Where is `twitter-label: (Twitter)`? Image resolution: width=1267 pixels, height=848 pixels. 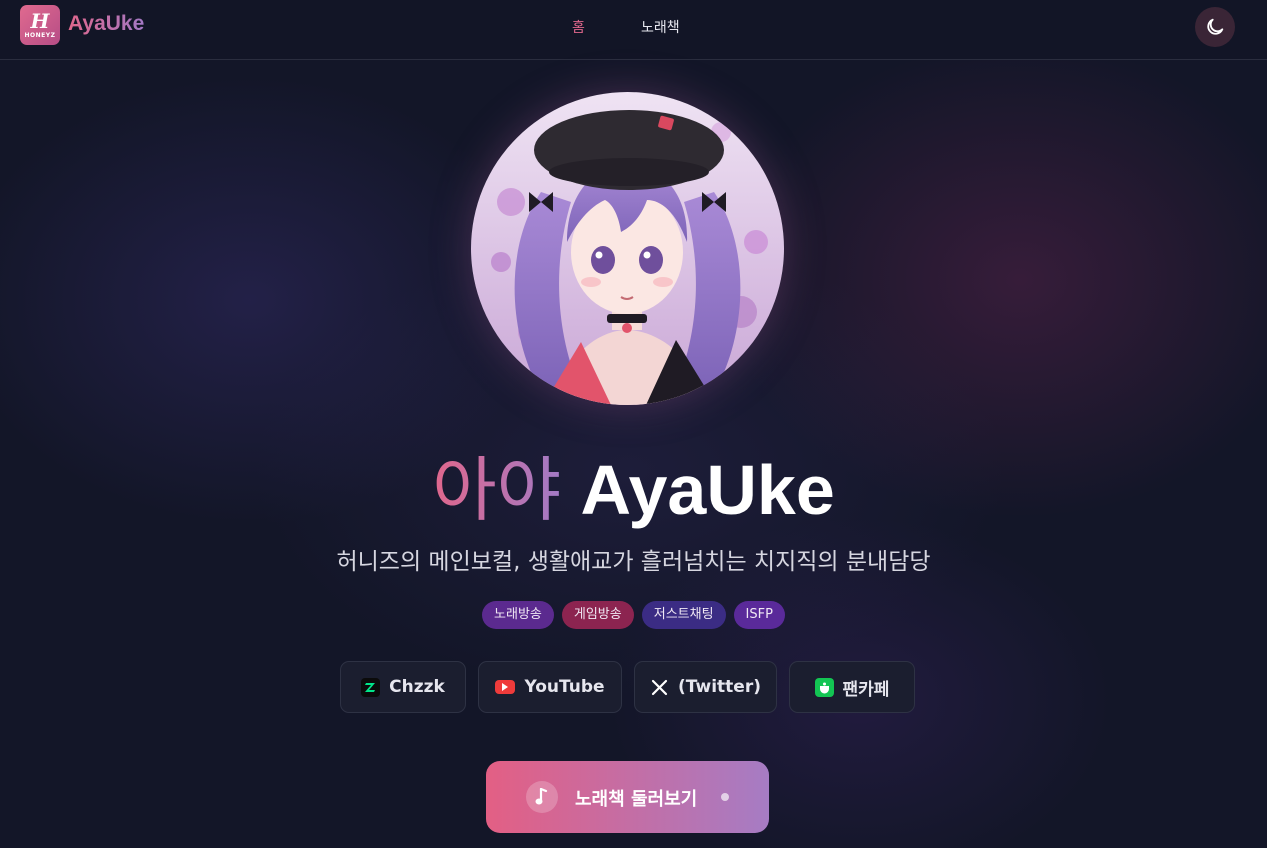 twitter-label: (Twitter) is located at coordinates (719, 687).